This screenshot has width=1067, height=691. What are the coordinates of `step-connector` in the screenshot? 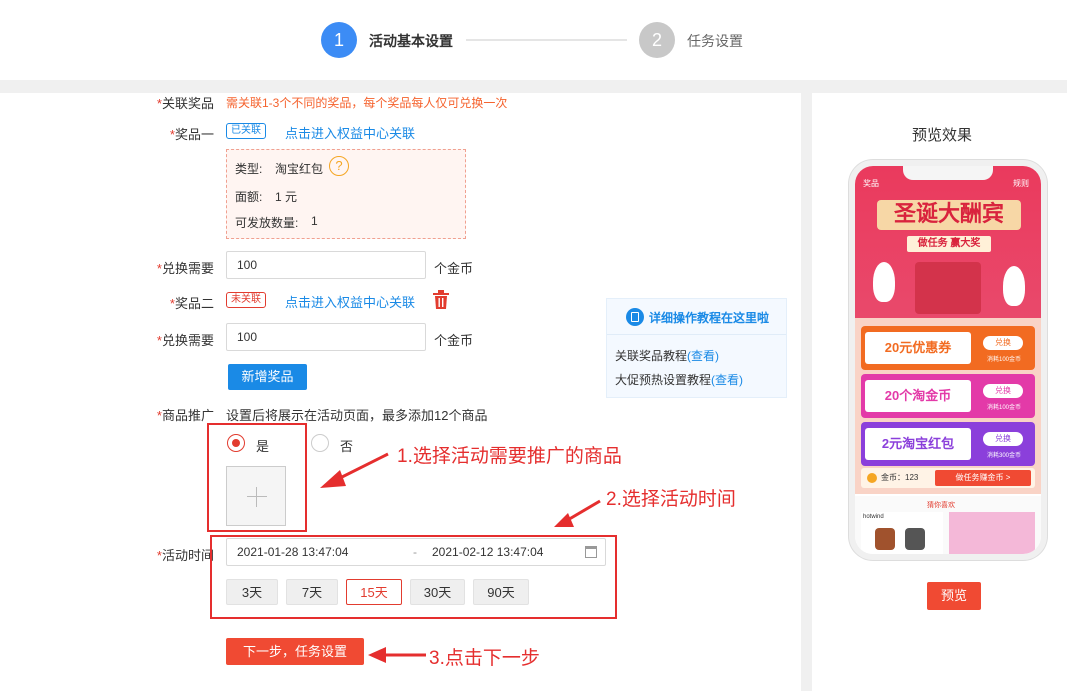 It's located at (546, 40).